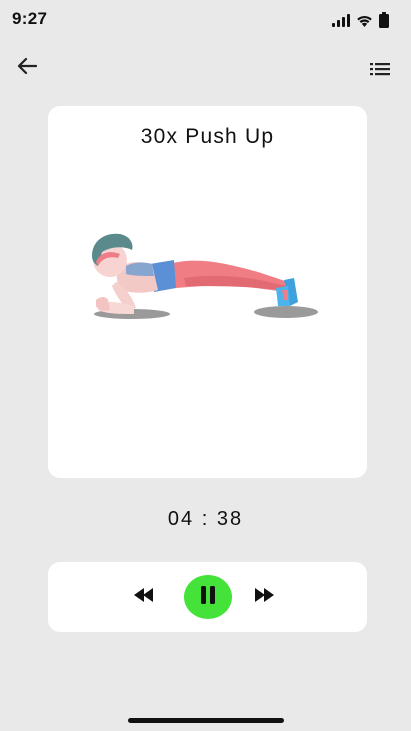 The image size is (411, 731). What do you see at coordinates (384, 20) in the screenshot?
I see `battery-icon` at bounding box center [384, 20].